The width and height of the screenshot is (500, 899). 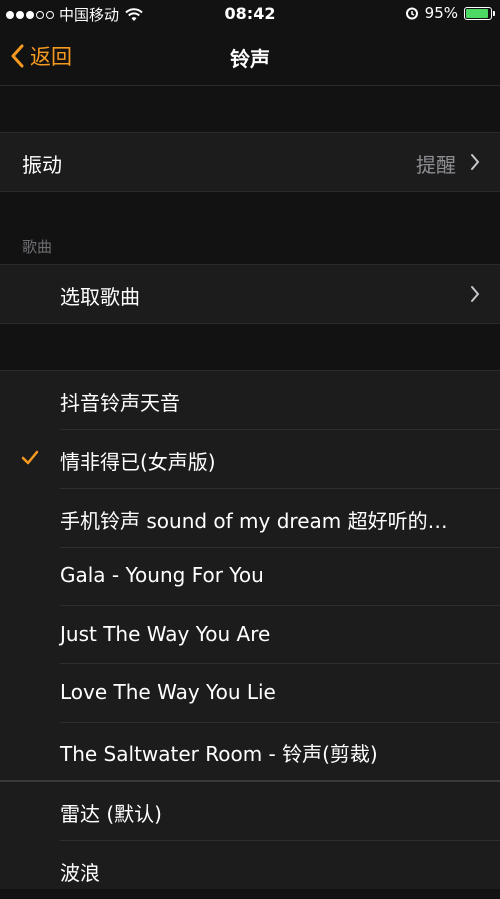 What do you see at coordinates (165, 634) in the screenshot?
I see `ringtone-label: Just The Way You Are` at bounding box center [165, 634].